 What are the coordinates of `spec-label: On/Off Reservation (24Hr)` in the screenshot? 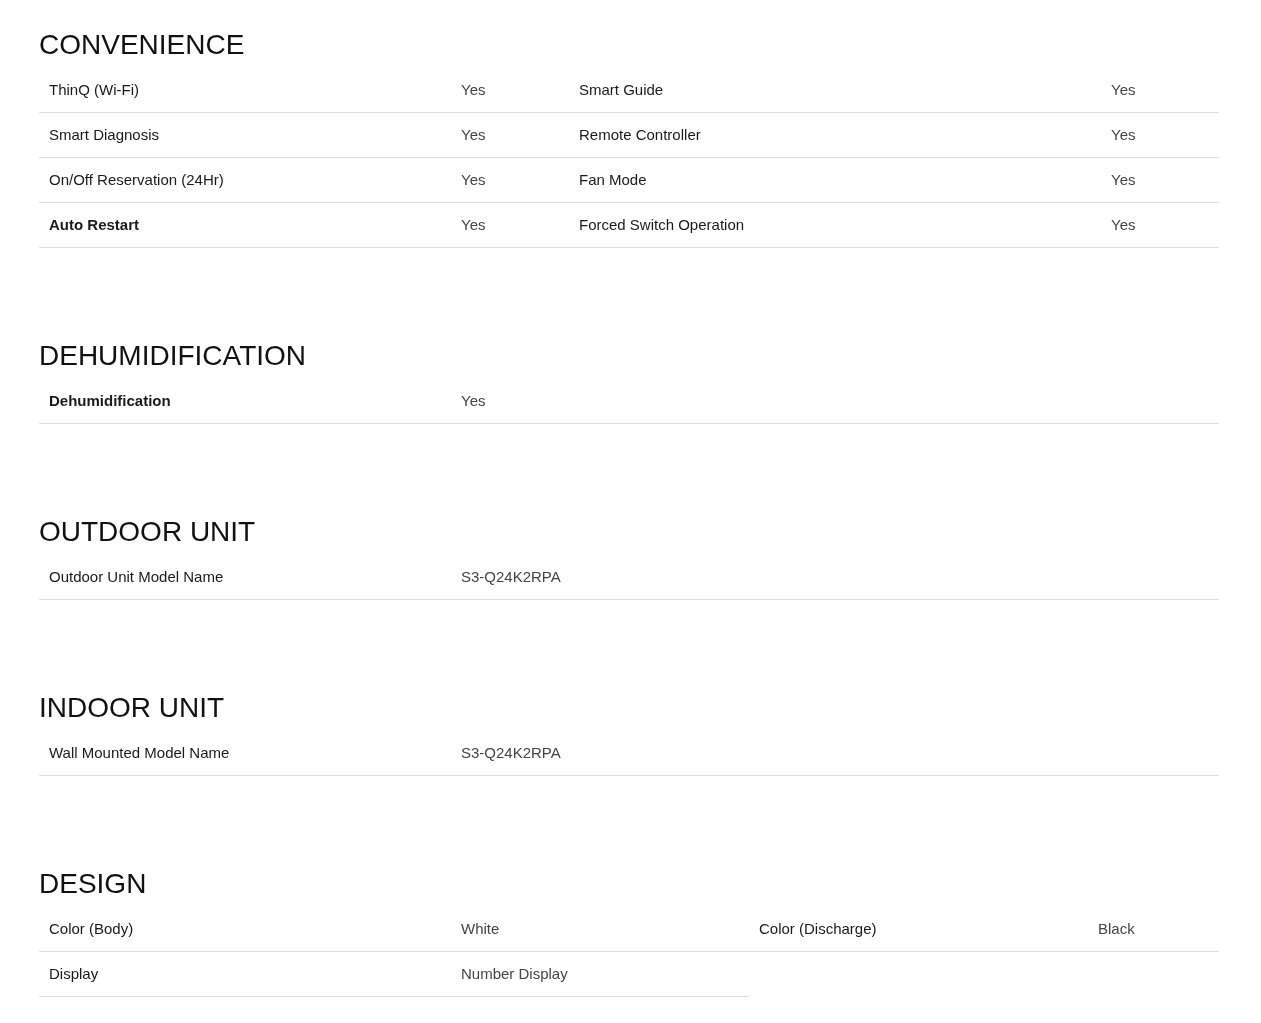 It's located at (136, 179).